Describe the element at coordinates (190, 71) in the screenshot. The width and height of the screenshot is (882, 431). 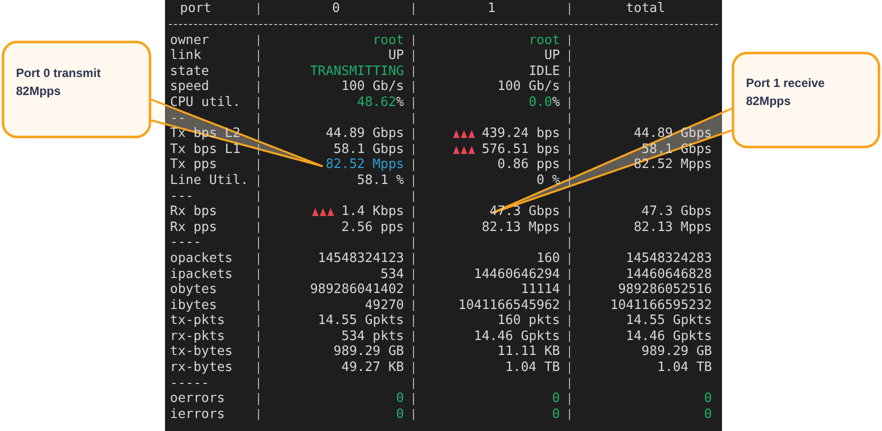
I see `row-label: state` at that location.